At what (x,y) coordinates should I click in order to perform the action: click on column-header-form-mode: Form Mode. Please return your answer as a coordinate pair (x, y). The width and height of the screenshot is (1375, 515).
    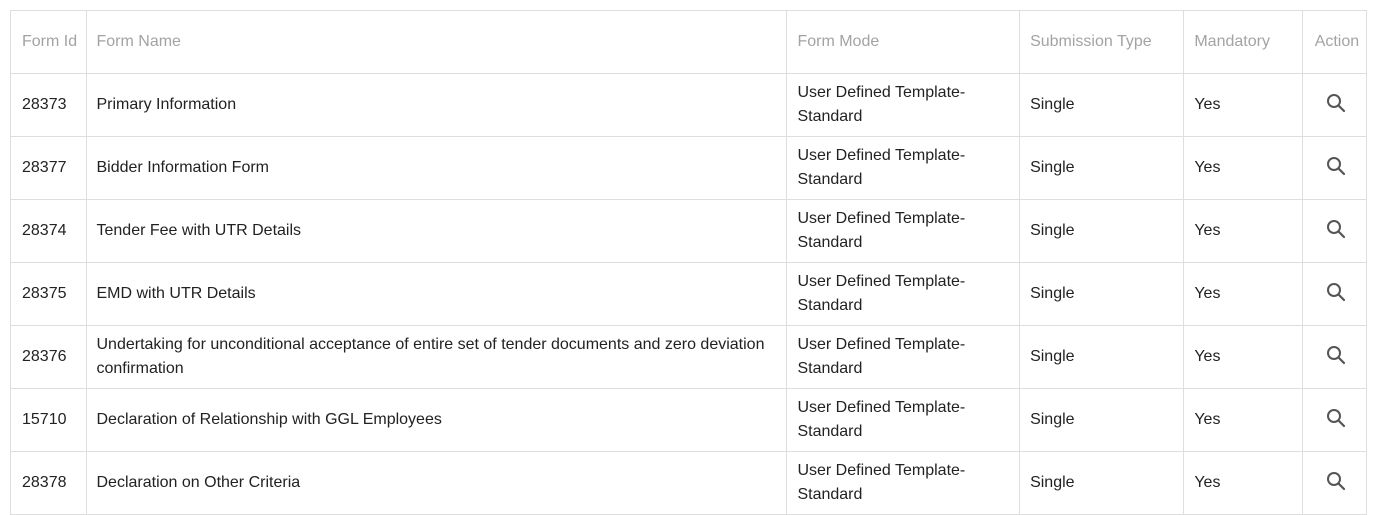
    Looking at the image, I should click on (903, 42).